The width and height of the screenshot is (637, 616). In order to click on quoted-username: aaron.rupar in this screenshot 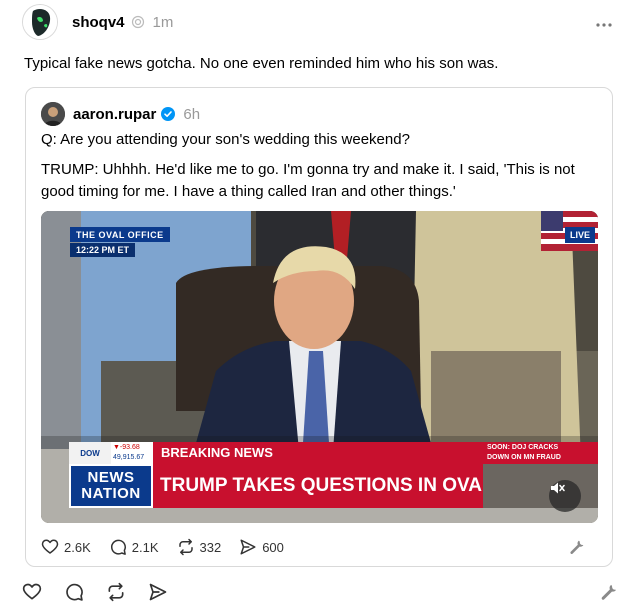, I will do `click(114, 114)`.